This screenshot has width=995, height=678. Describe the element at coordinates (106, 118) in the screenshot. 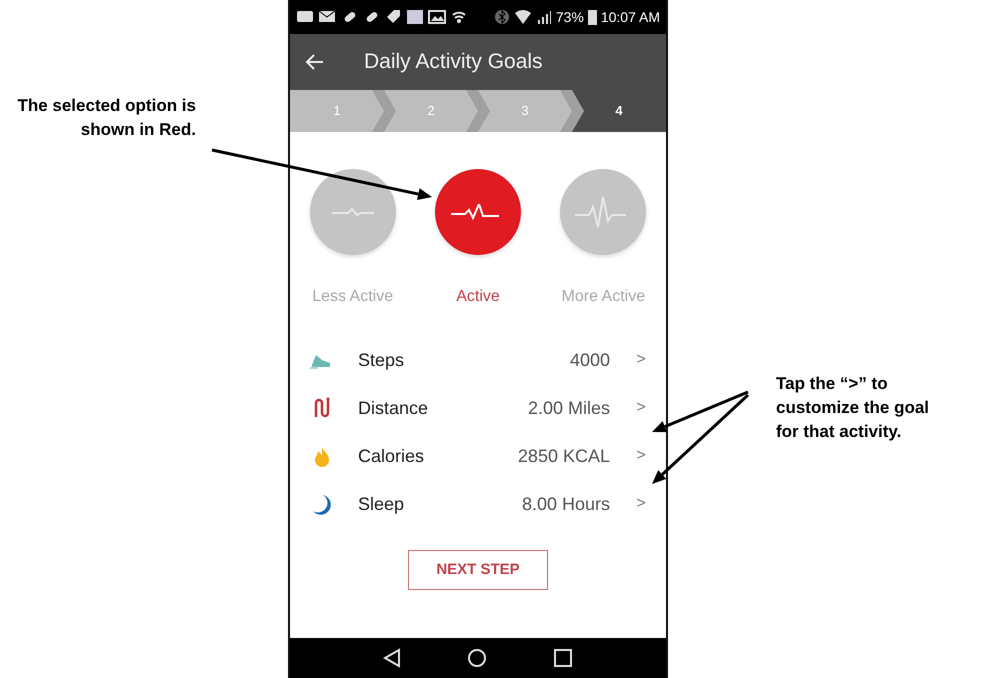

I see `annotation-text: The selected option is shown in Red.` at that location.